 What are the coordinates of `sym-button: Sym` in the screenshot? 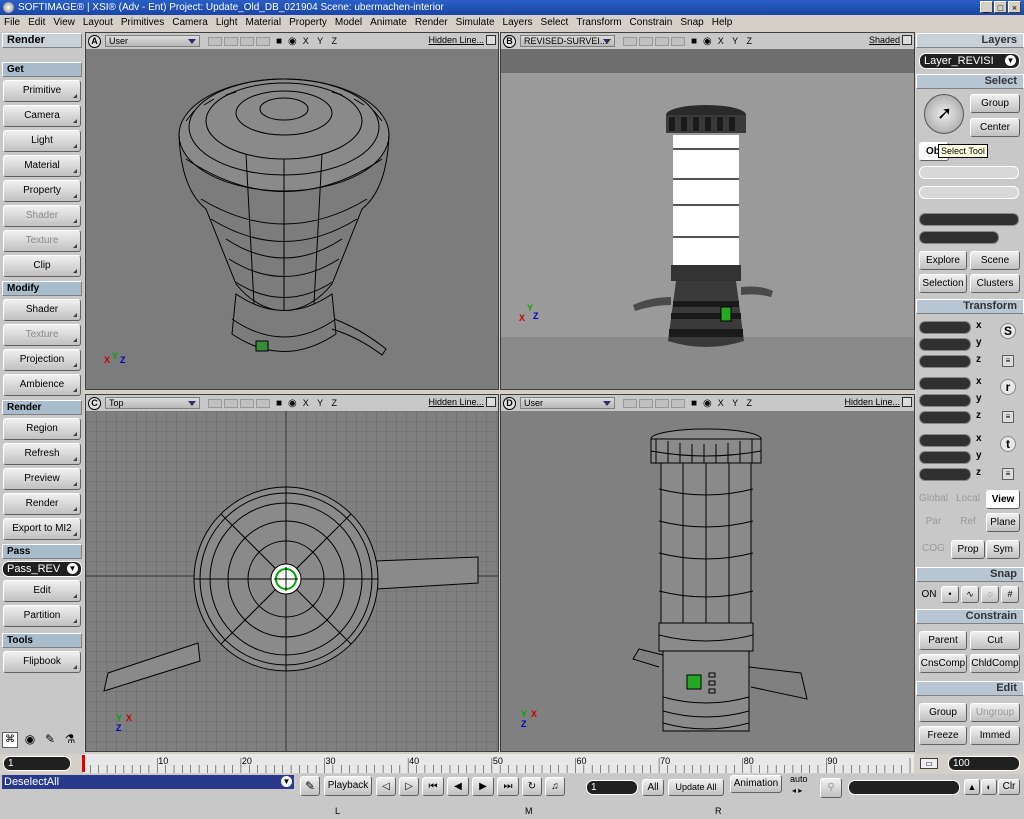 It's located at (1003, 549).